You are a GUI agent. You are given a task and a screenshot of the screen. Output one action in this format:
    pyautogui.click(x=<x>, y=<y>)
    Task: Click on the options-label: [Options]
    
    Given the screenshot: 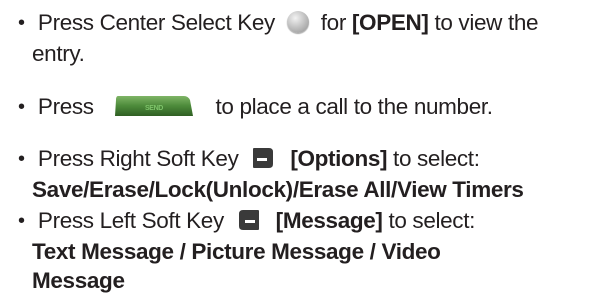 What is the action you would take?
    pyautogui.click(x=339, y=158)
    